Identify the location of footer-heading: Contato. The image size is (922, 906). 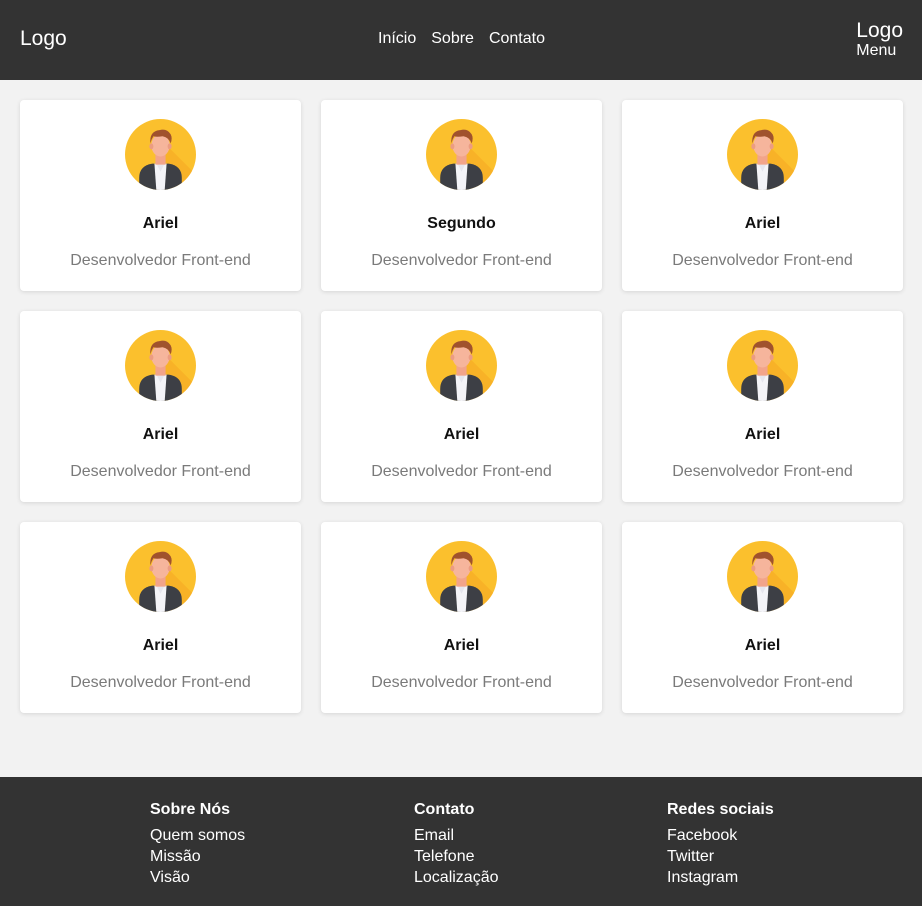
(444, 809).